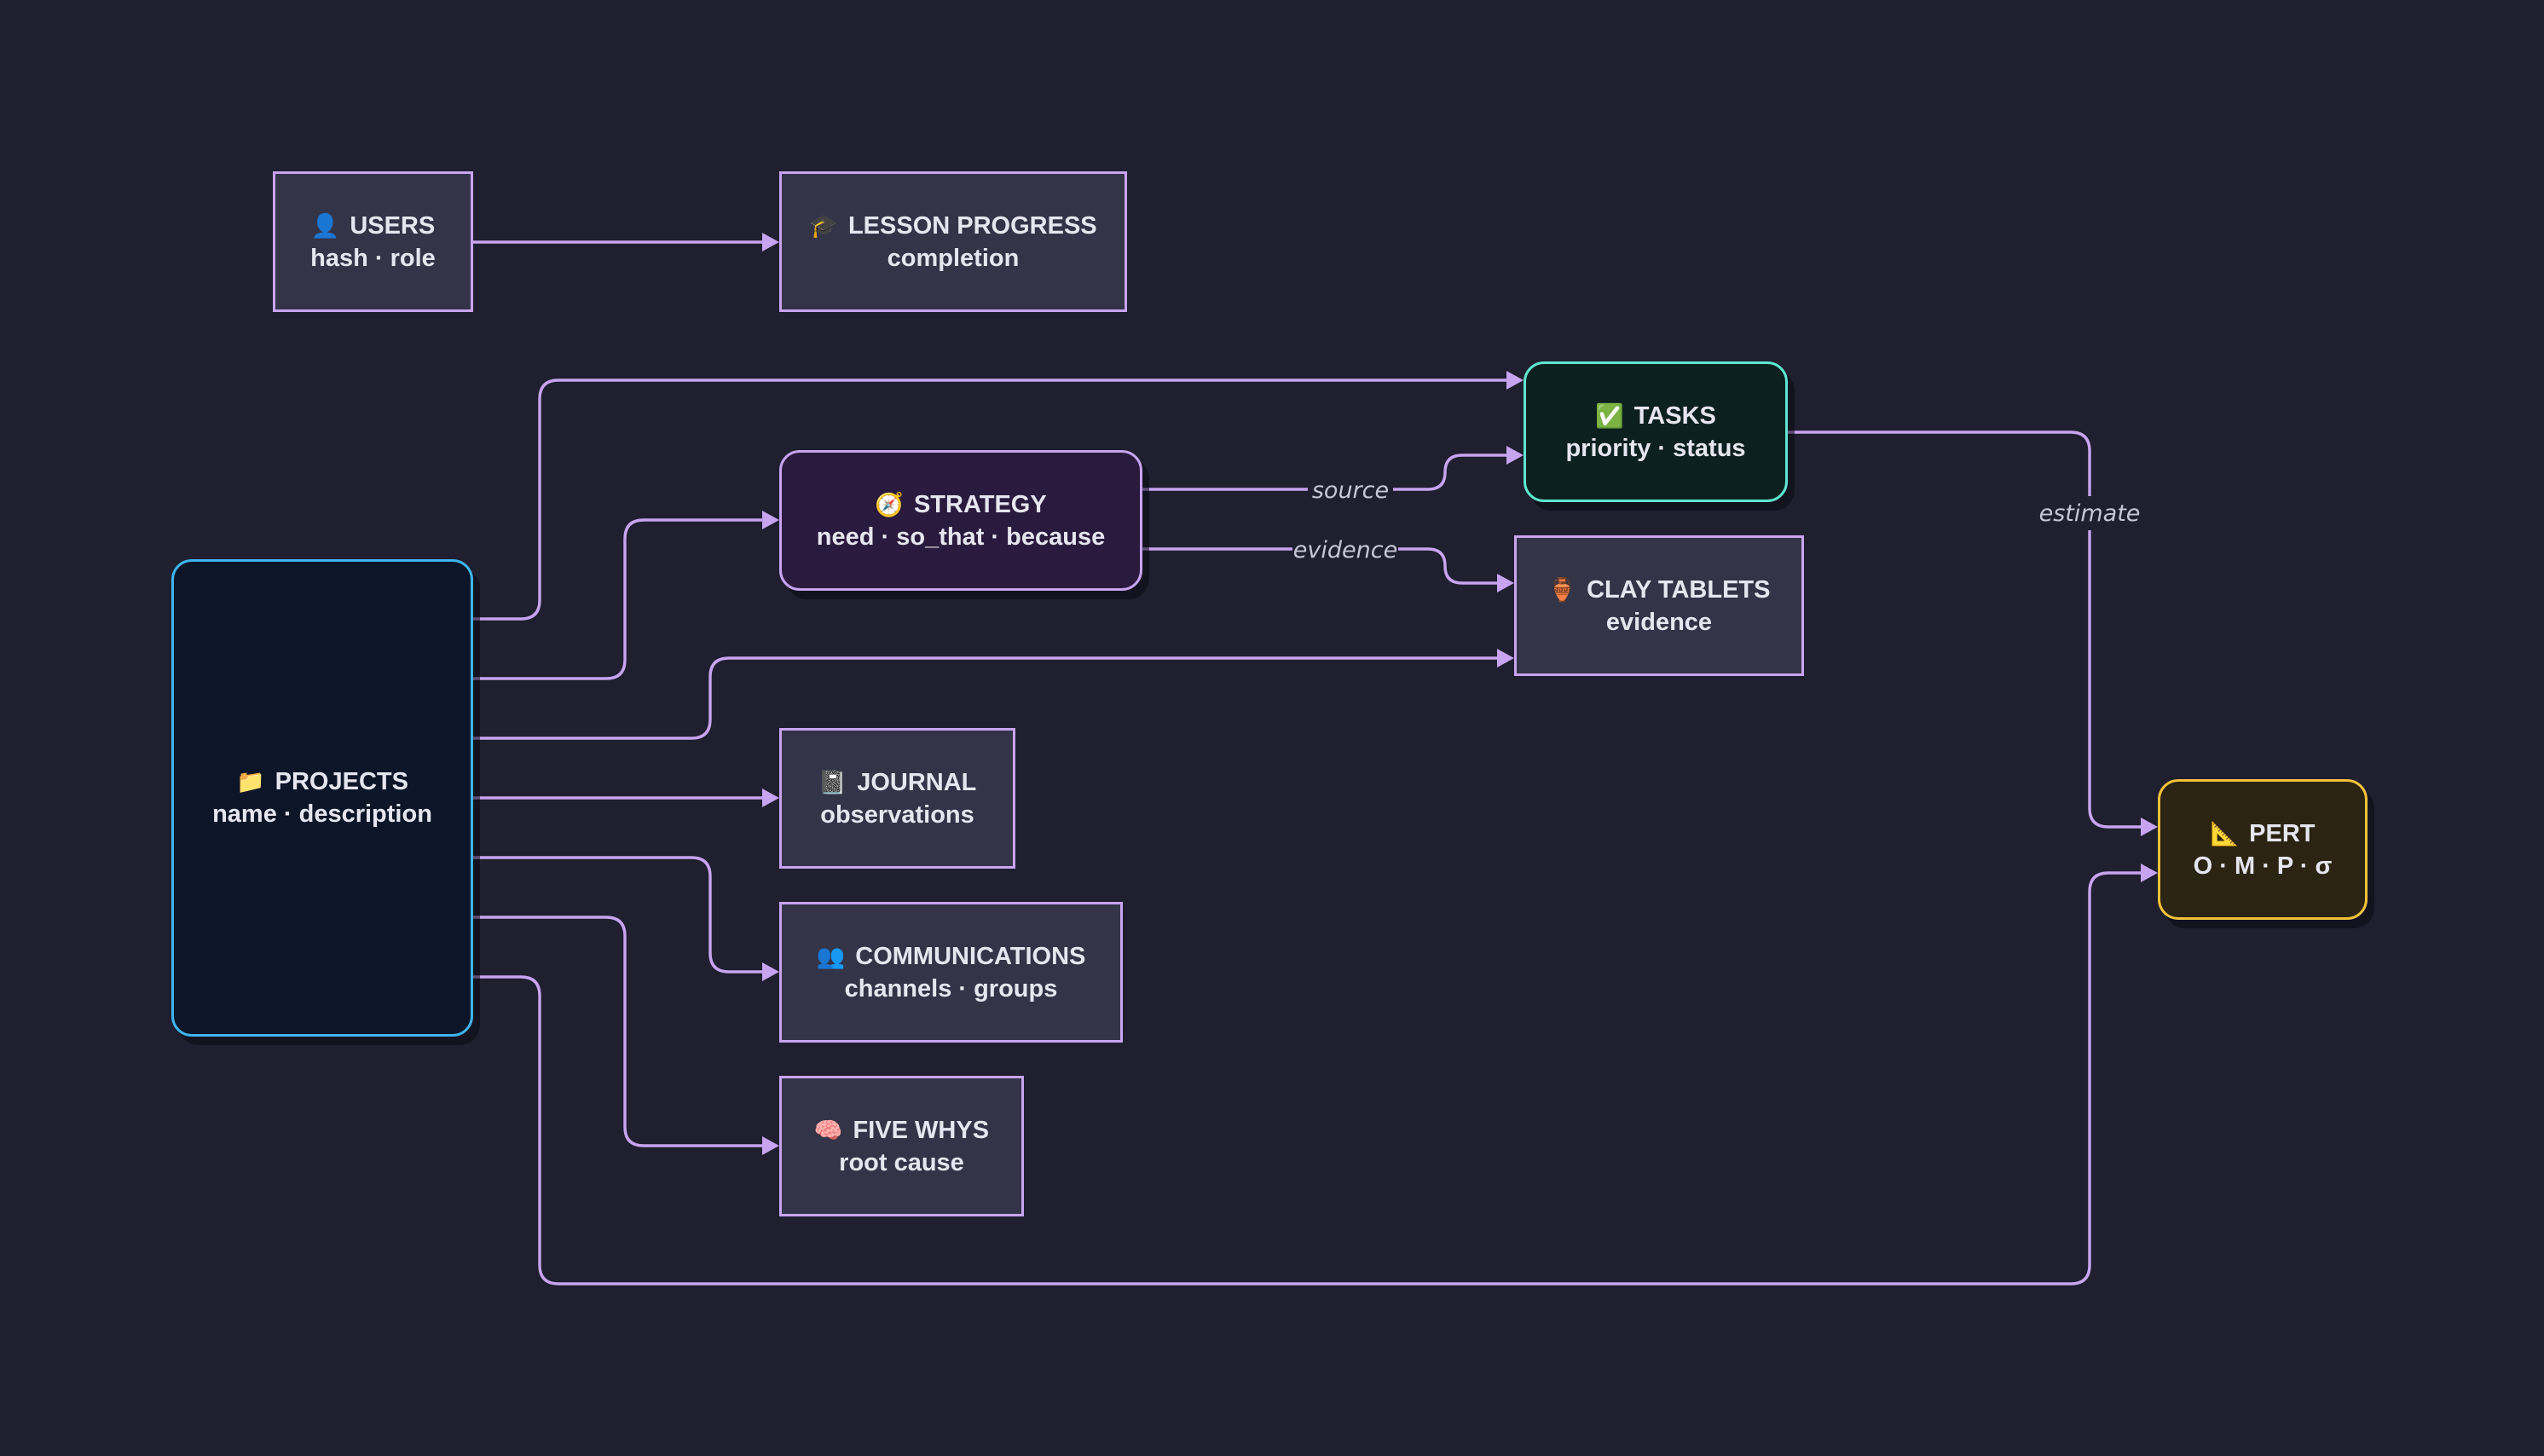 Image resolution: width=2544 pixels, height=1456 pixels. Describe the element at coordinates (902, 1146) in the screenshot. I see `node-five-whys: 🧠 FIVE WHYS root cause` at that location.